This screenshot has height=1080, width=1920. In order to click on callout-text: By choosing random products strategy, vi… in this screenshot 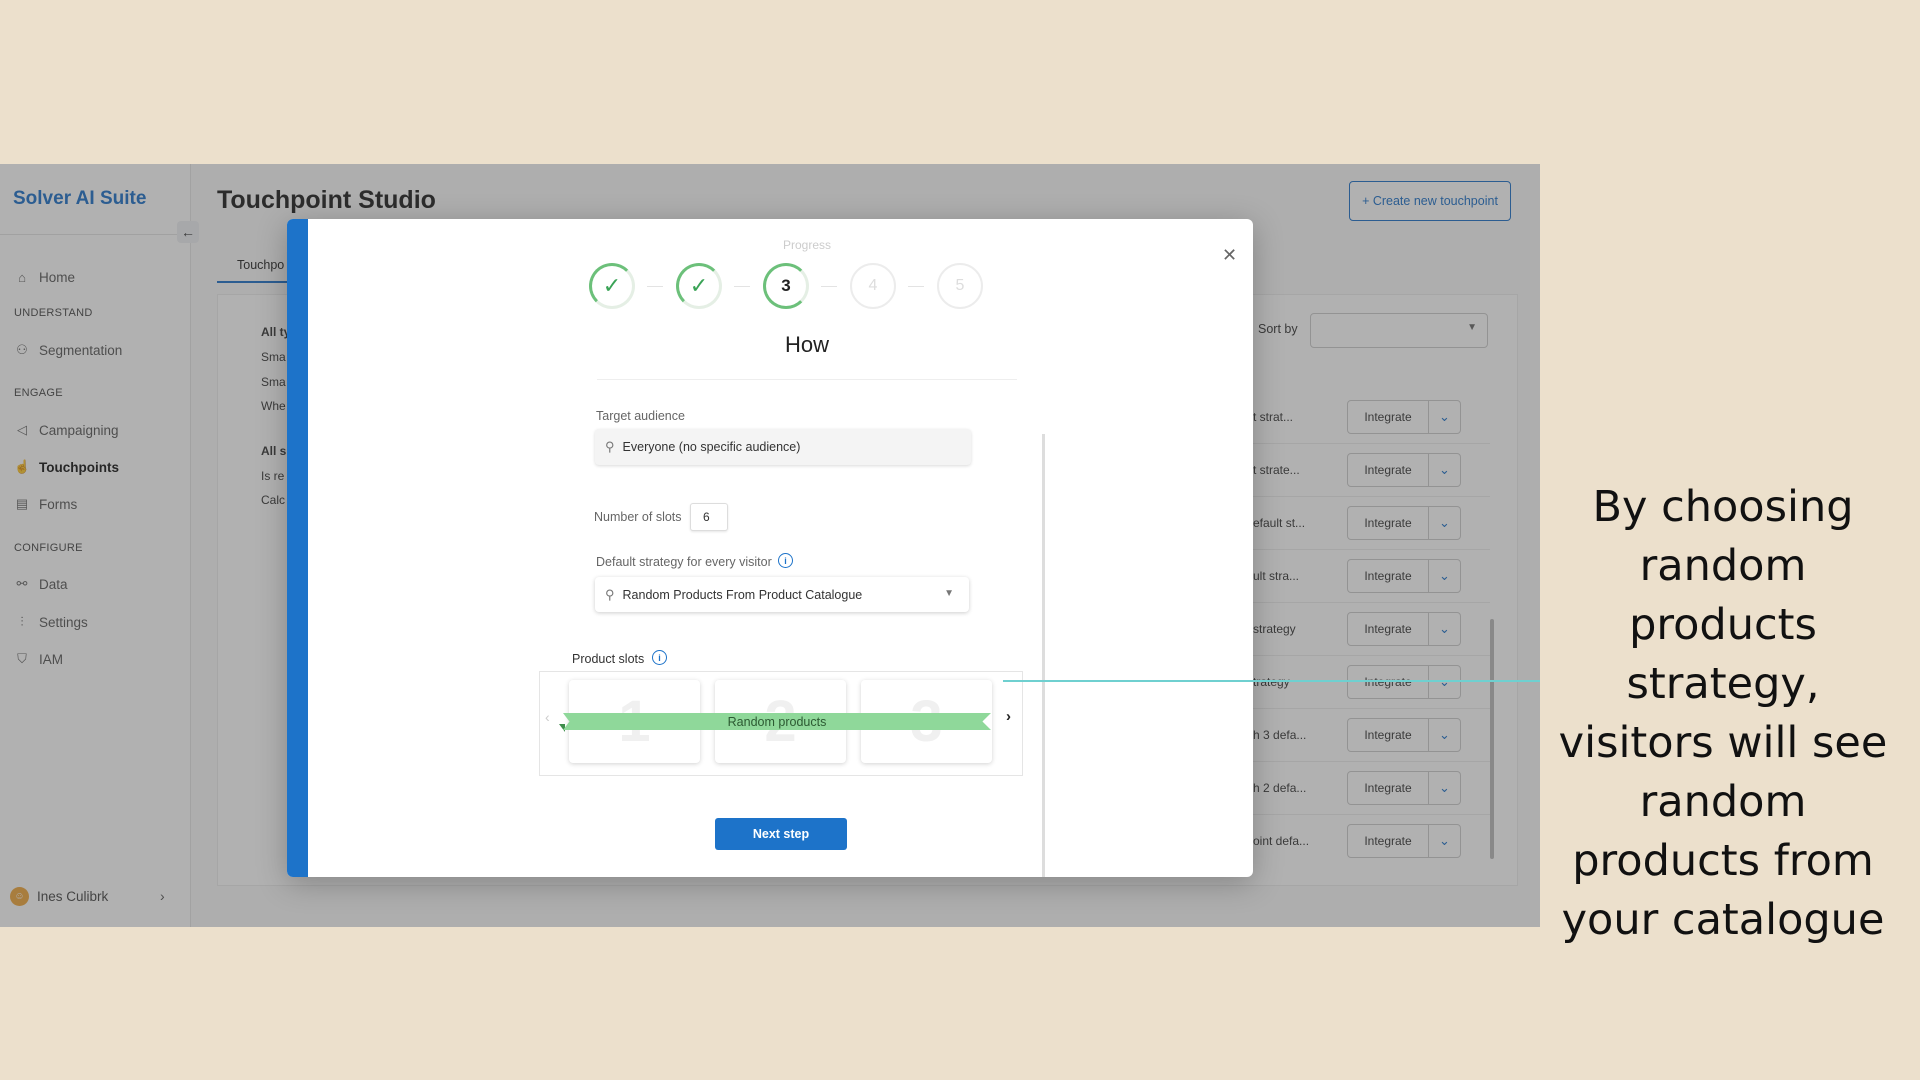, I will do `click(1723, 713)`.